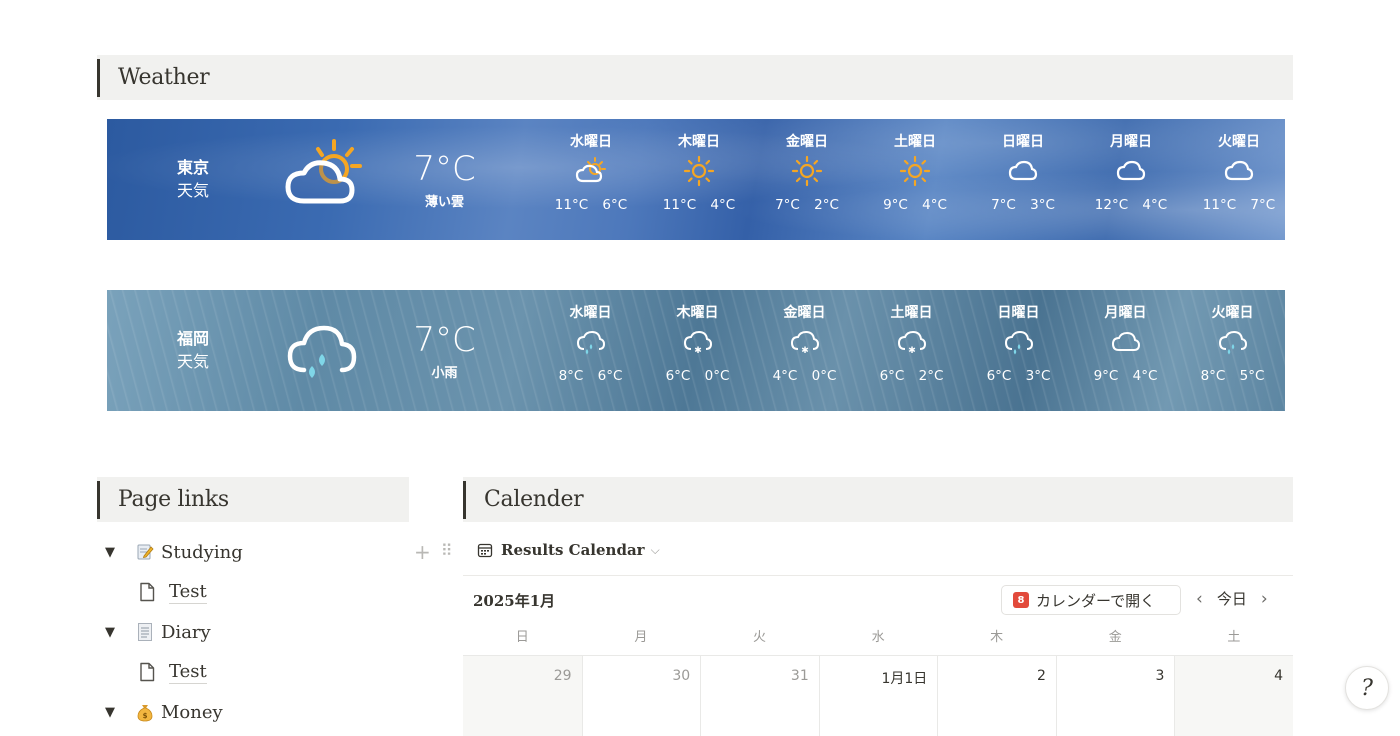  Describe the element at coordinates (485, 550) in the screenshot. I see `calendar-view-icon` at that location.